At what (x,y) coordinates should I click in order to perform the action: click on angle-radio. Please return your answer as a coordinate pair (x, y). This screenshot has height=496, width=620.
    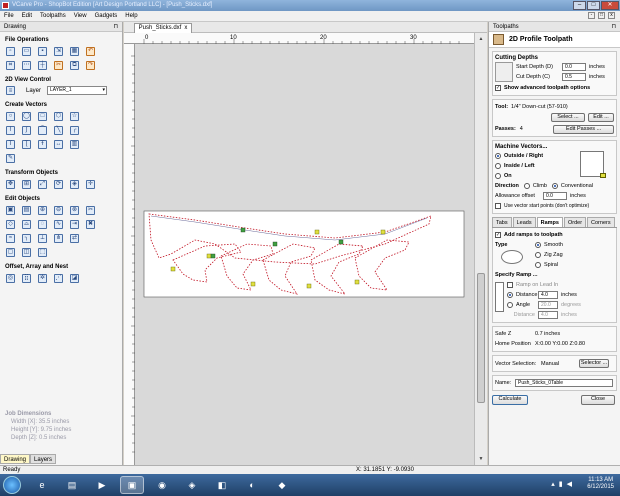
    Looking at the image, I should click on (510, 305).